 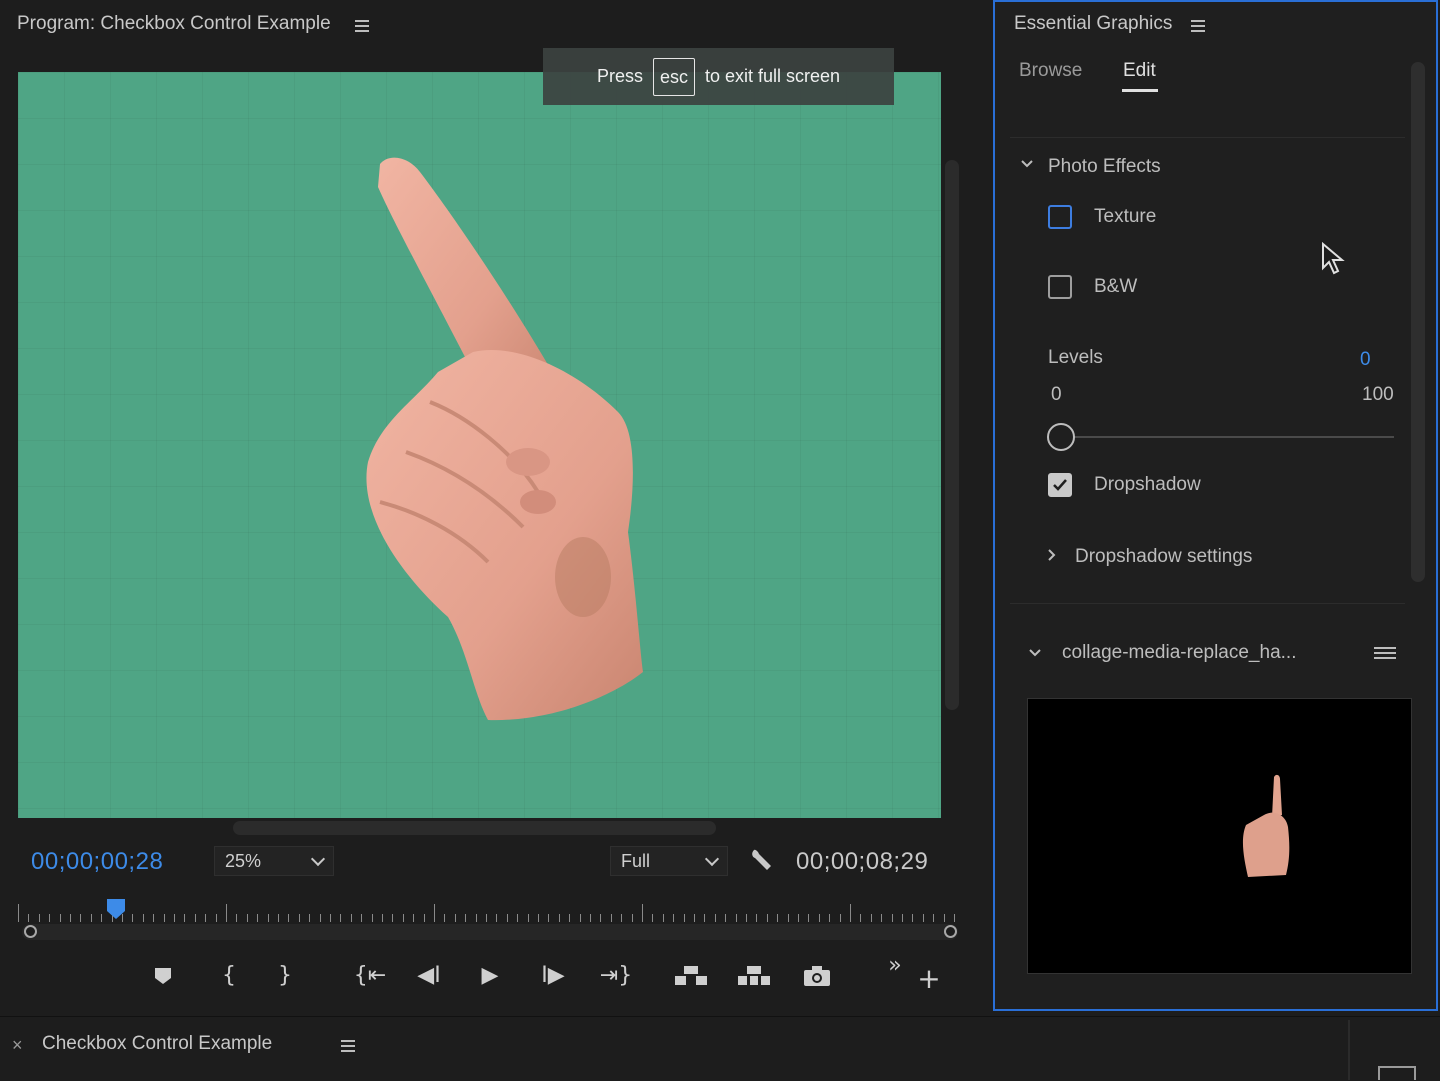 What do you see at coordinates (1056, 394) in the screenshot?
I see `levels-min-label: 0` at bounding box center [1056, 394].